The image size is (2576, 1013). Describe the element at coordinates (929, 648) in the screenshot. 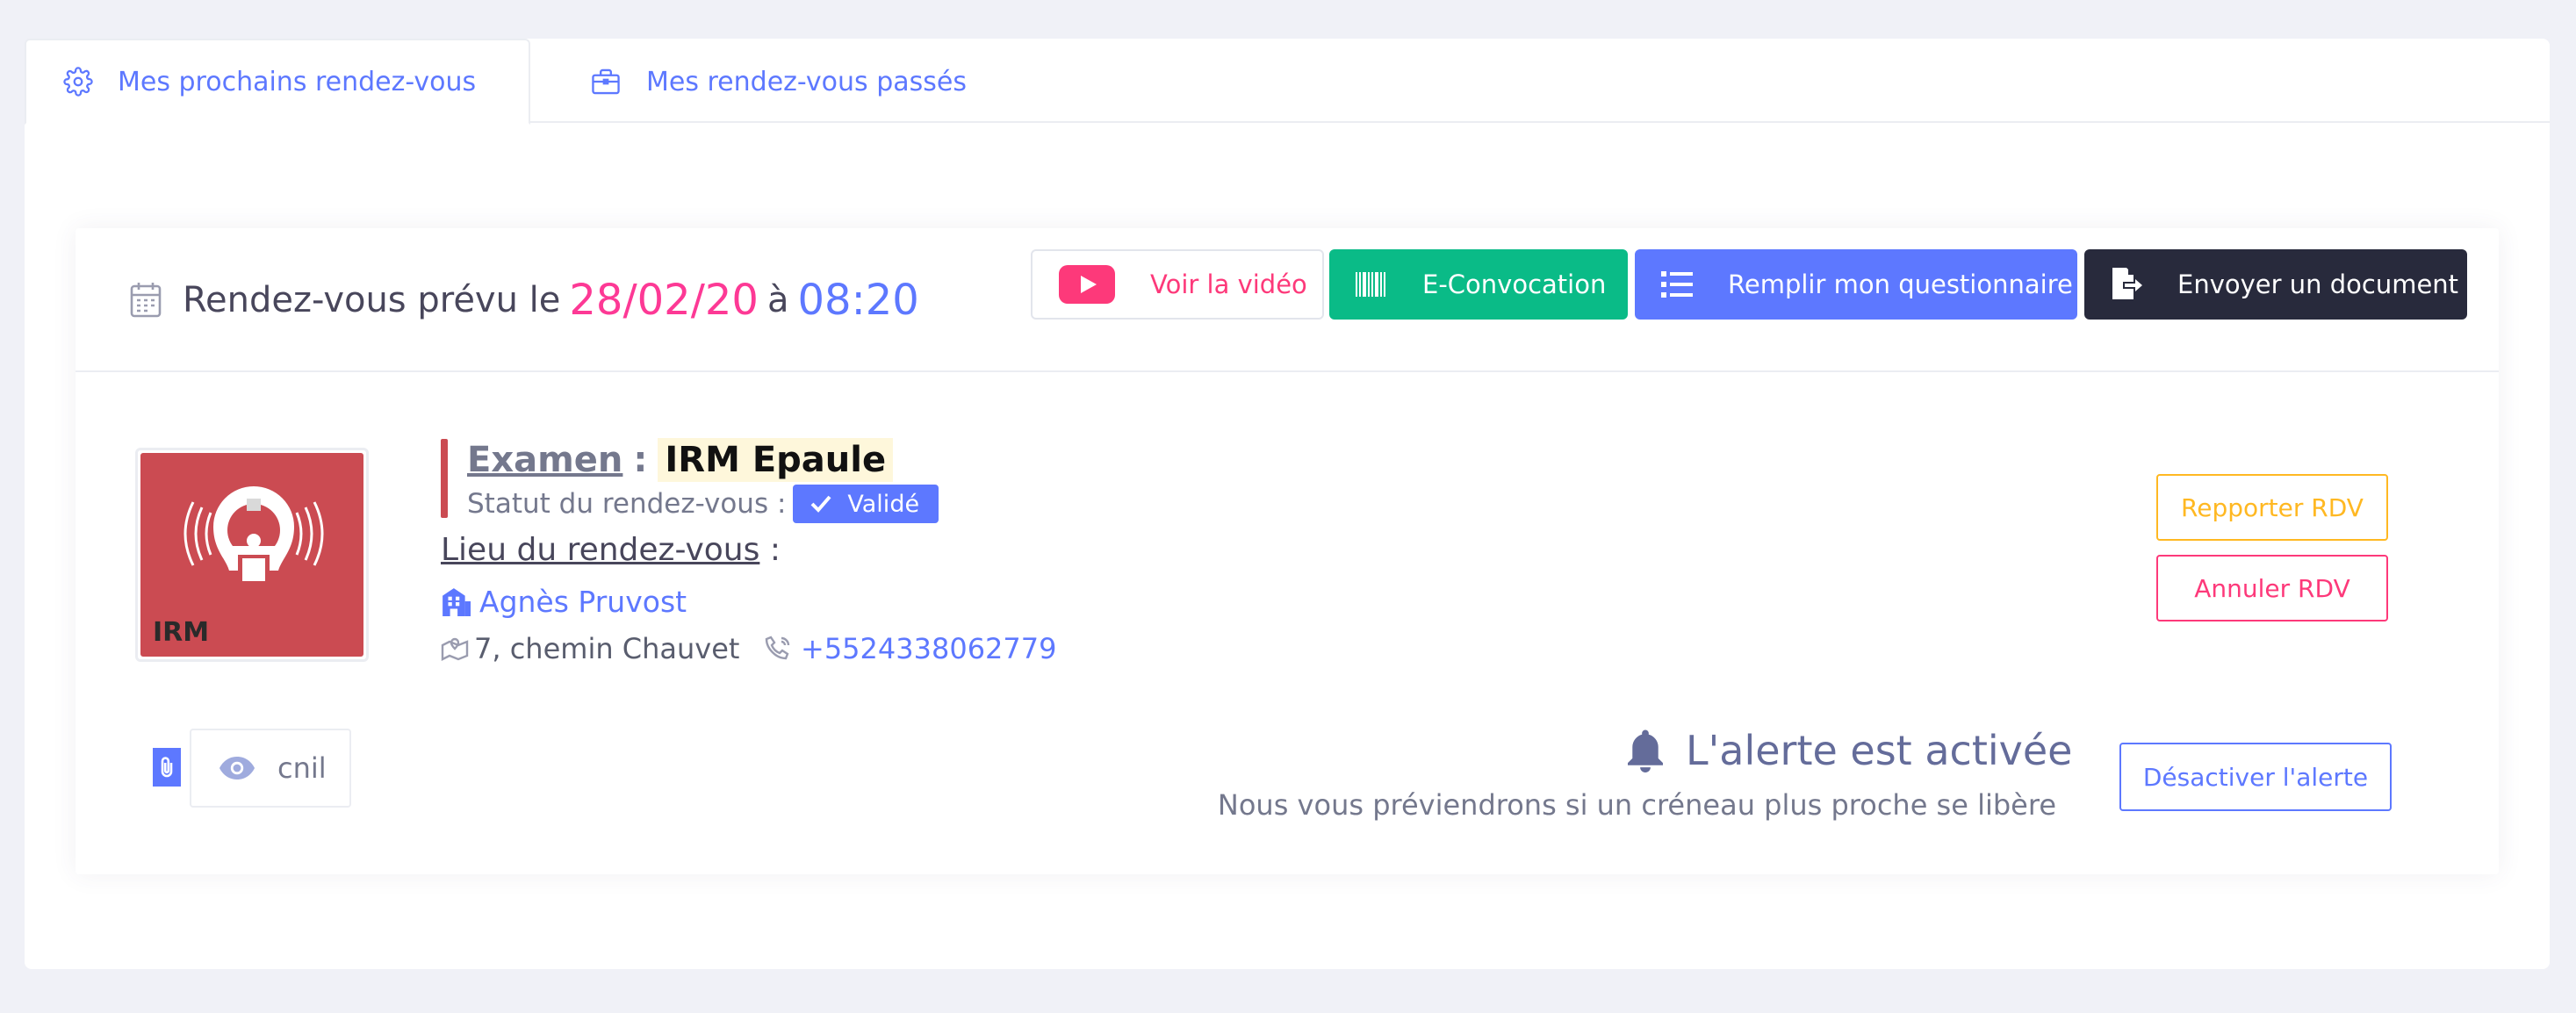

I see `phone-number: +5524338062779` at that location.